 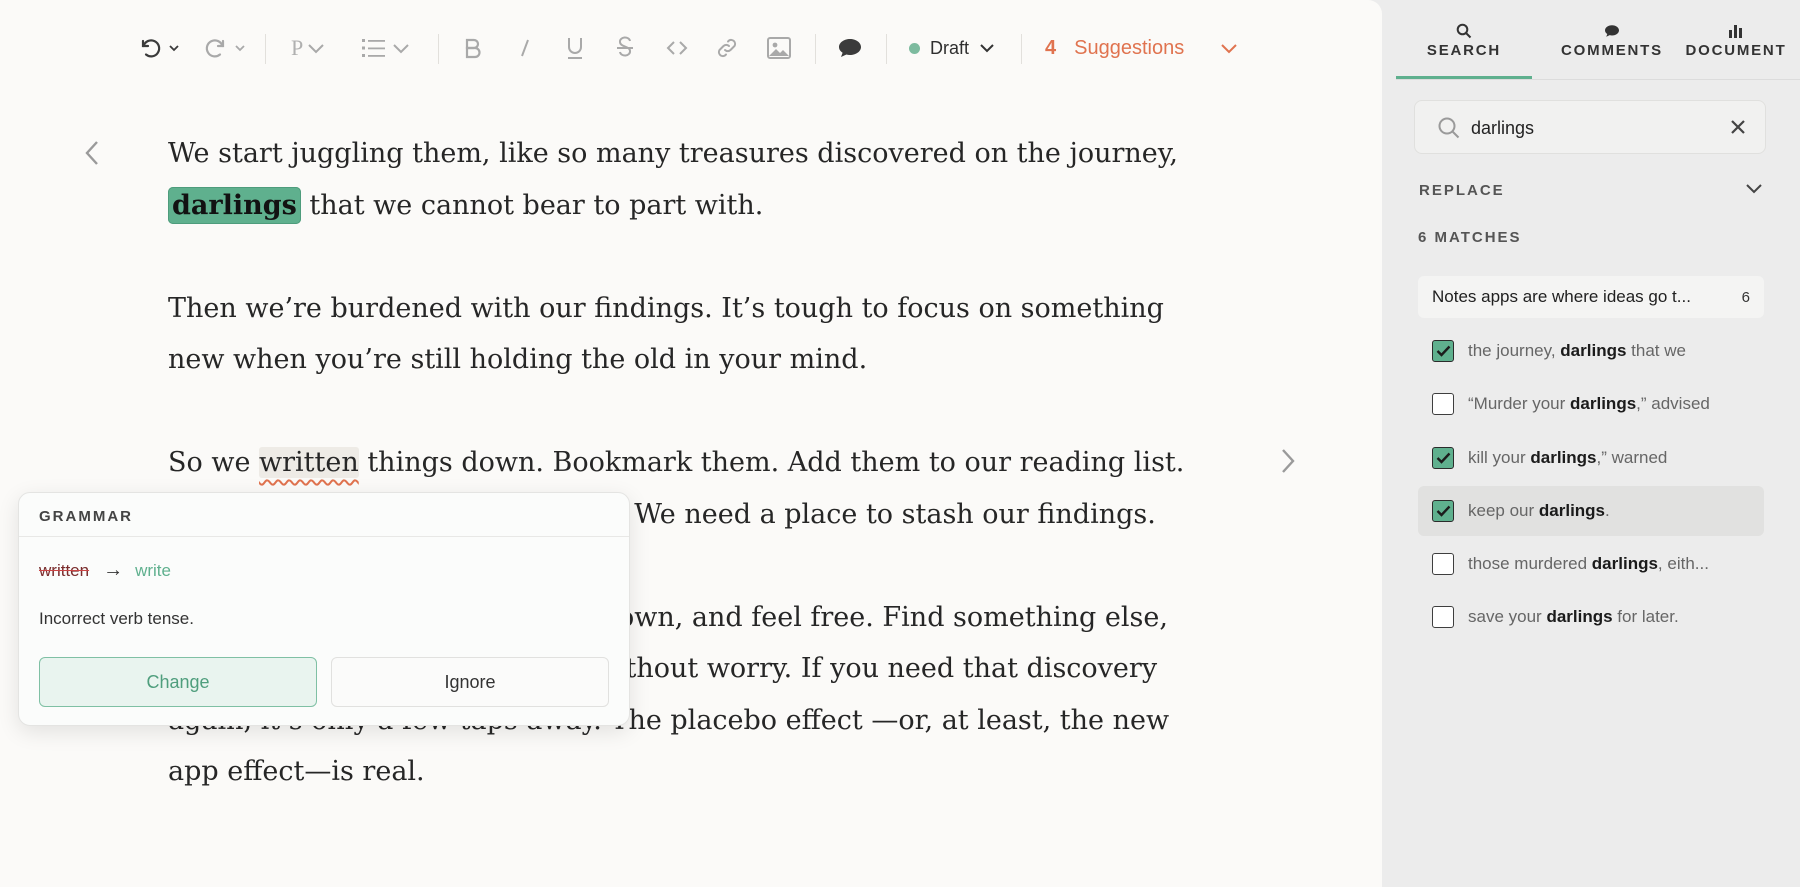 I want to click on replace-toggle: REPLACE, so click(x=1591, y=192).